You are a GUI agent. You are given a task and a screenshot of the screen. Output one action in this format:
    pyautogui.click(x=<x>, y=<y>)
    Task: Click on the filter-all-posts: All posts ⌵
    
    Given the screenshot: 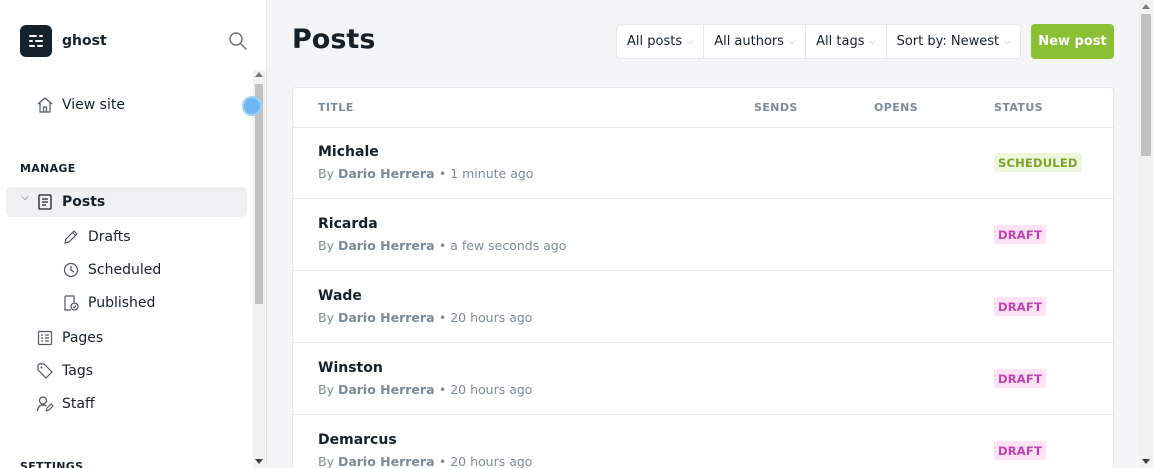 What is the action you would take?
    pyautogui.click(x=661, y=41)
    